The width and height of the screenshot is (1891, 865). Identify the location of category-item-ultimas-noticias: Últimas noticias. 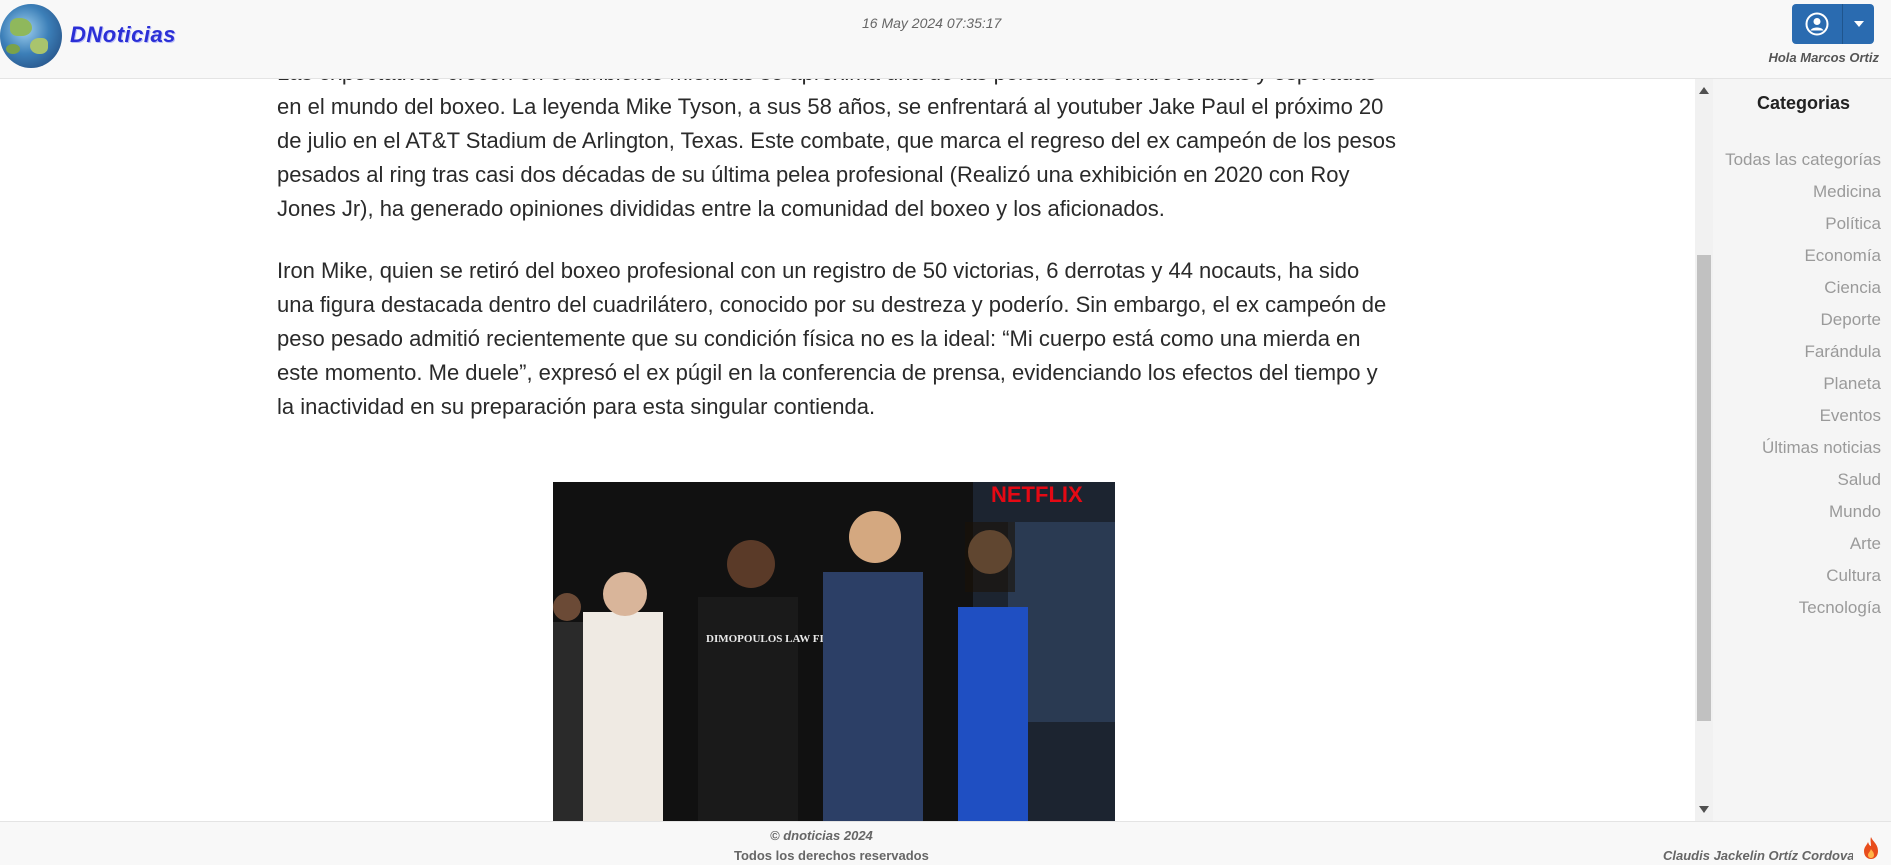
(1803, 448).